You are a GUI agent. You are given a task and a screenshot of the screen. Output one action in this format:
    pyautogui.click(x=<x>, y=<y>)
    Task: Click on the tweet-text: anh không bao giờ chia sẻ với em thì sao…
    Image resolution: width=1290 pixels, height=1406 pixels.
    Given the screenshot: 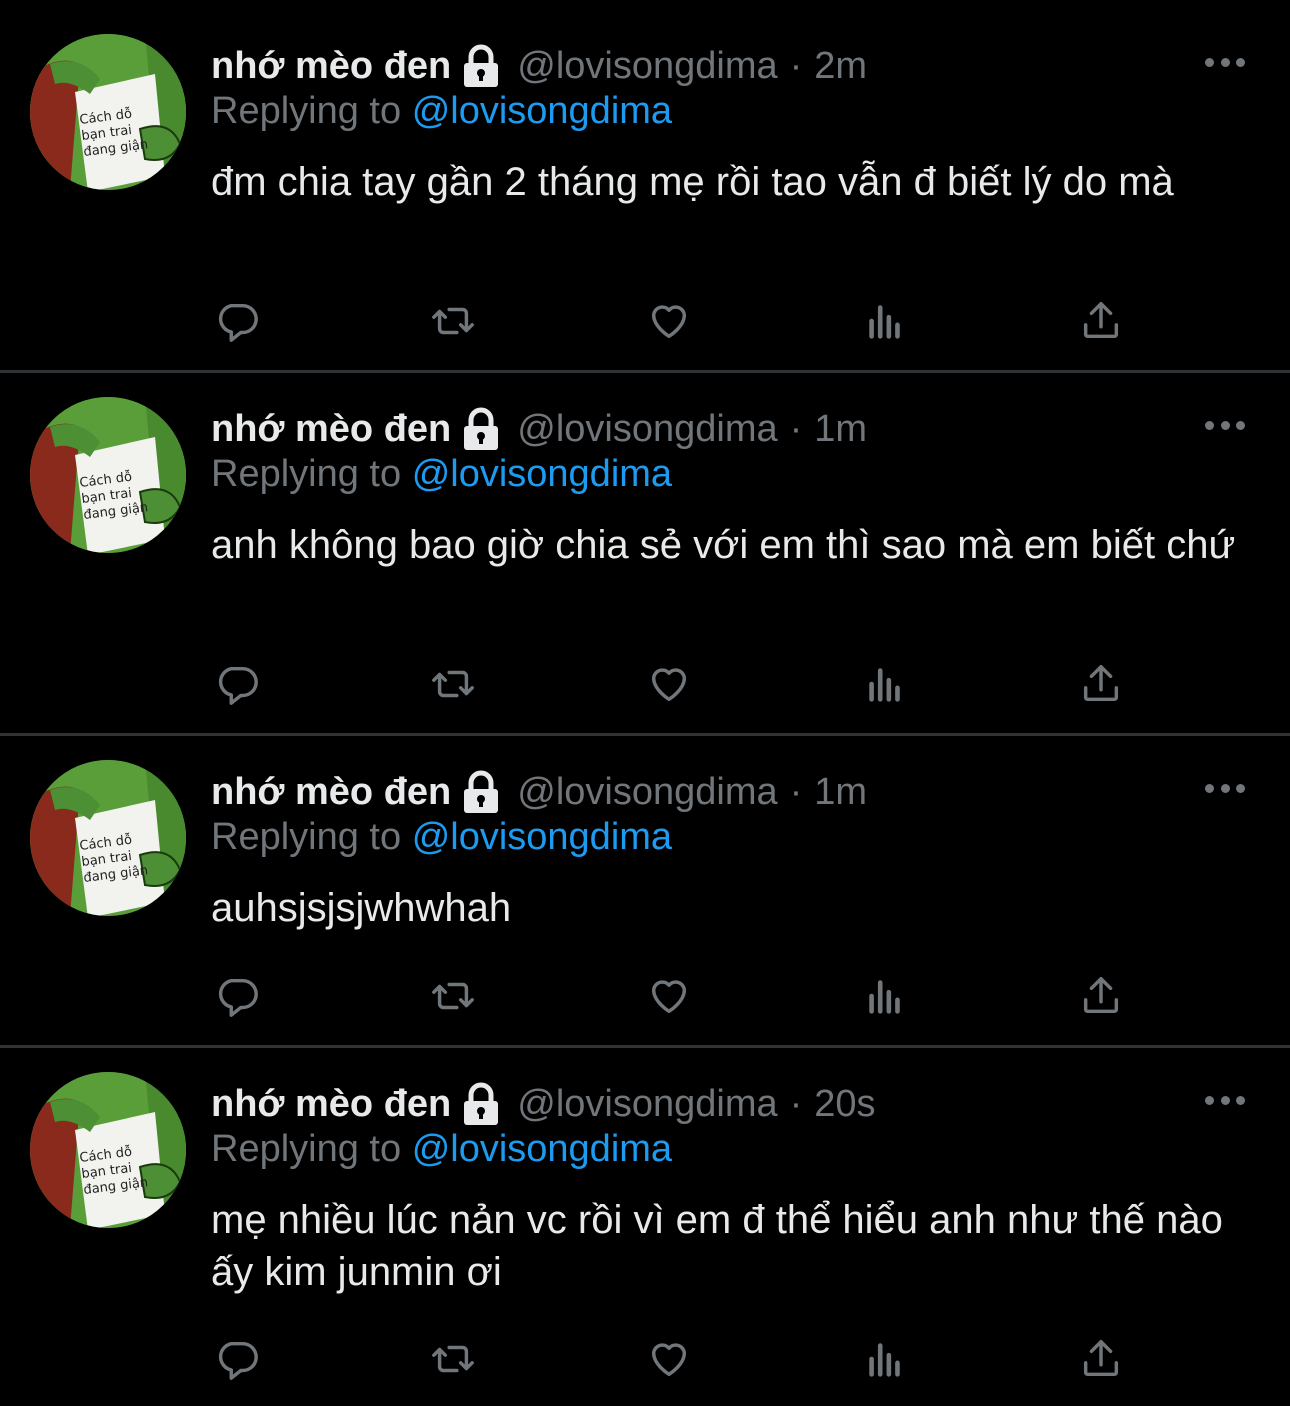 What is the action you would take?
    pyautogui.click(x=723, y=545)
    